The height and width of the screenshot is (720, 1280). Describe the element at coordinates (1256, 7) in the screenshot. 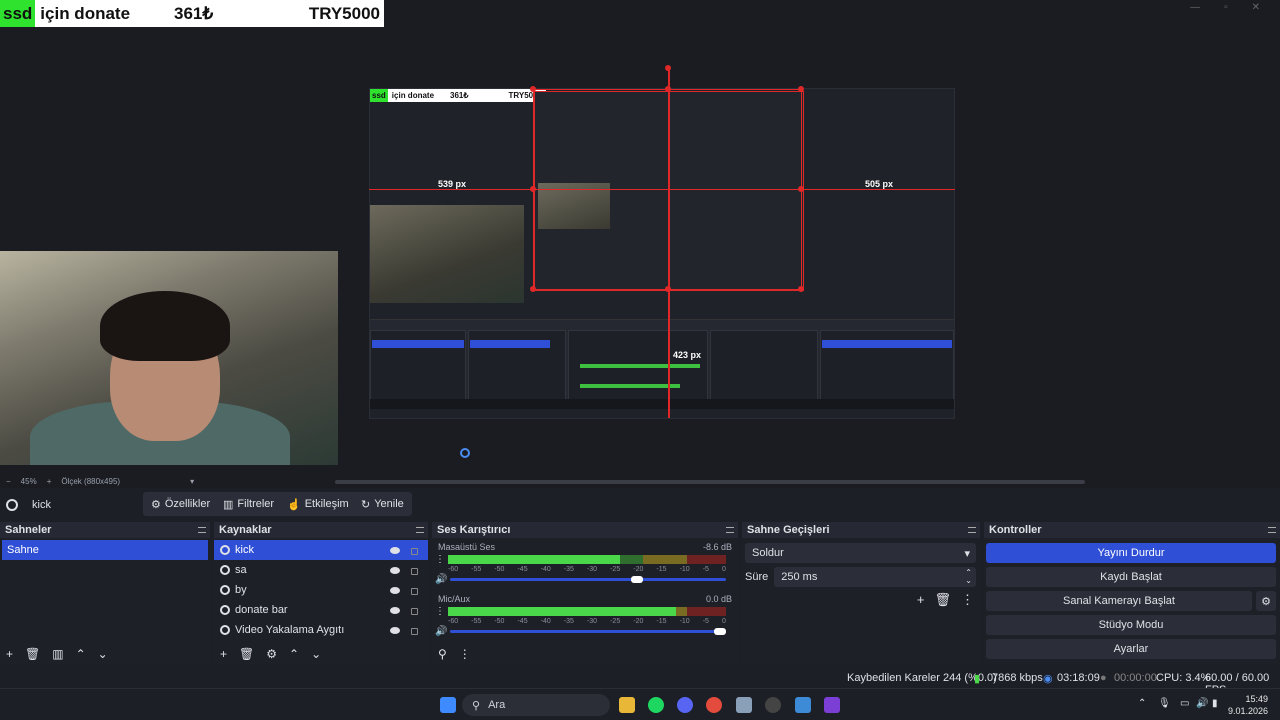

I see `close-icon: ✕` at that location.